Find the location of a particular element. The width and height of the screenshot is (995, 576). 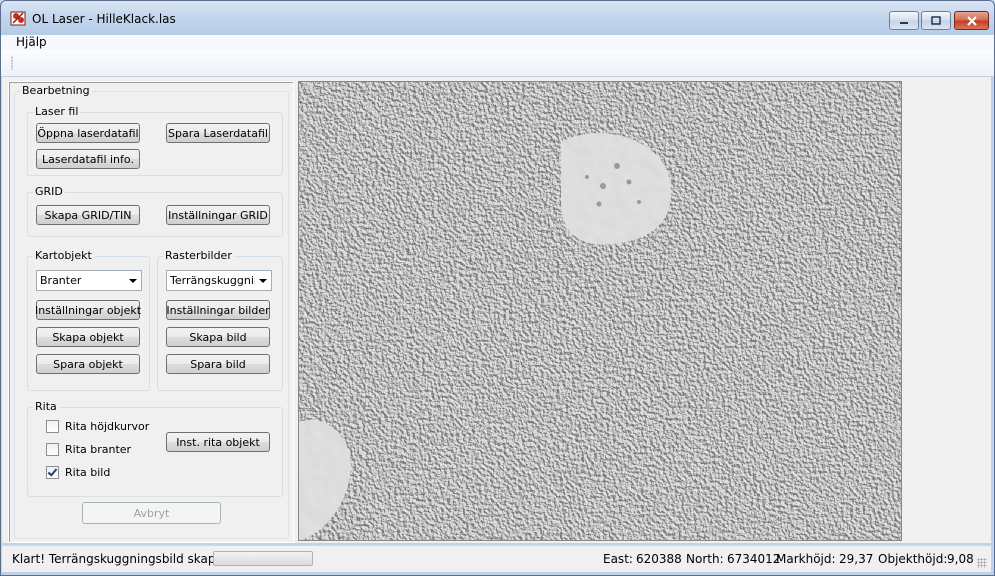

toolbar is located at coordinates (497, 63).